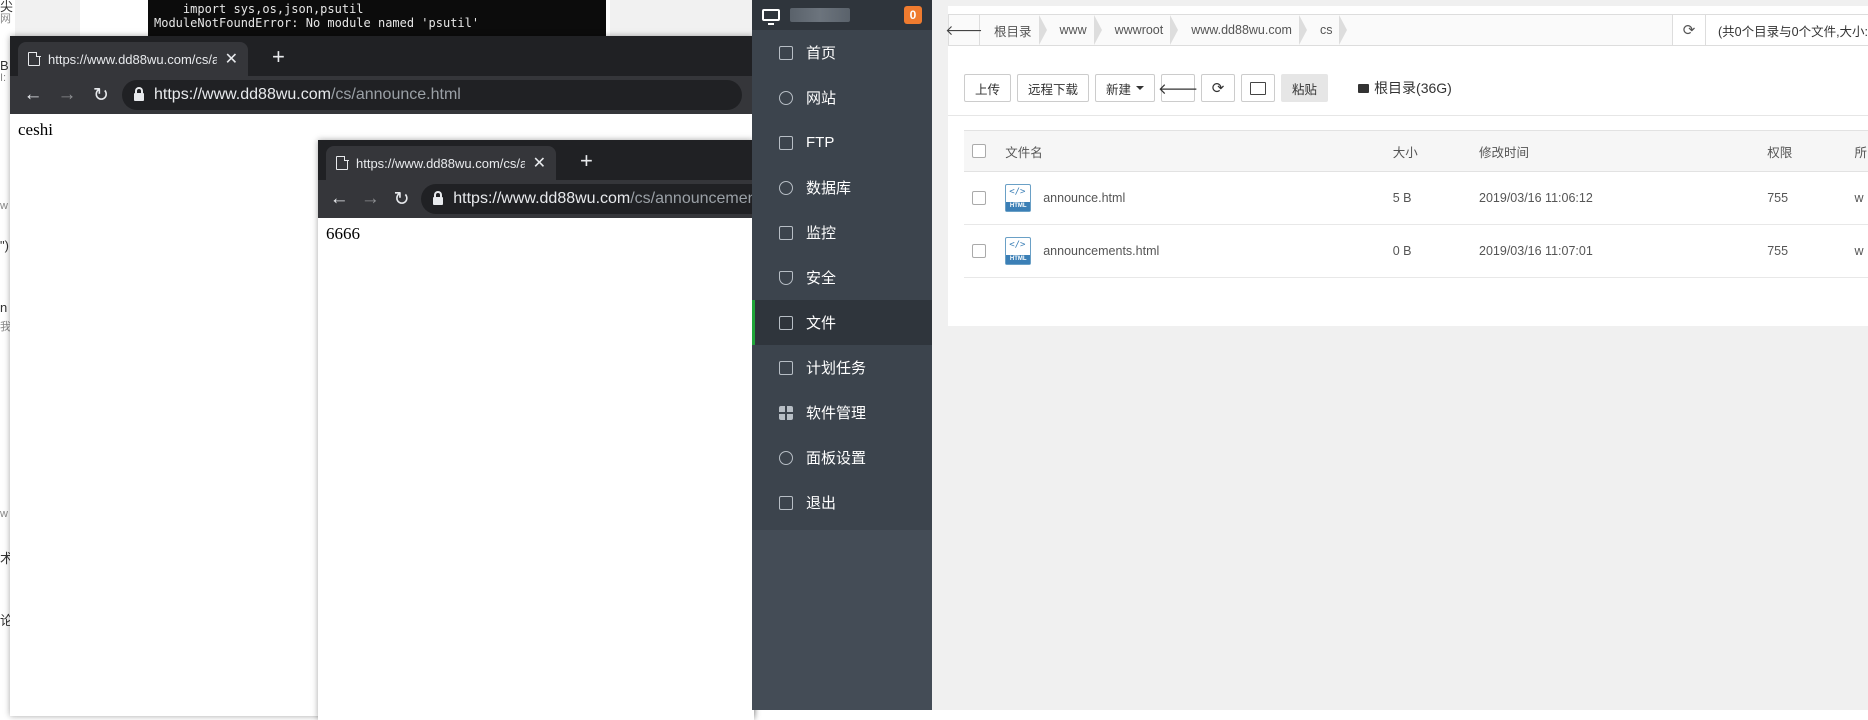  I want to click on column-header-permission: 权限, so click(1810, 151).